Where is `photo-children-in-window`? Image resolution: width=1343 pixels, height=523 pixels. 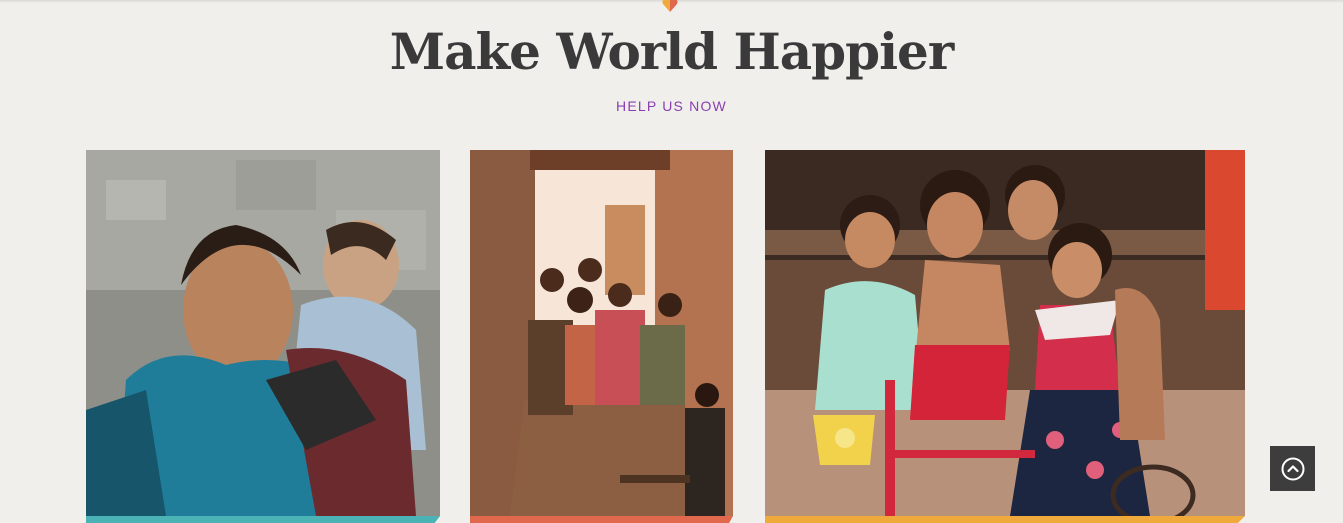 photo-children-in-window is located at coordinates (601, 333).